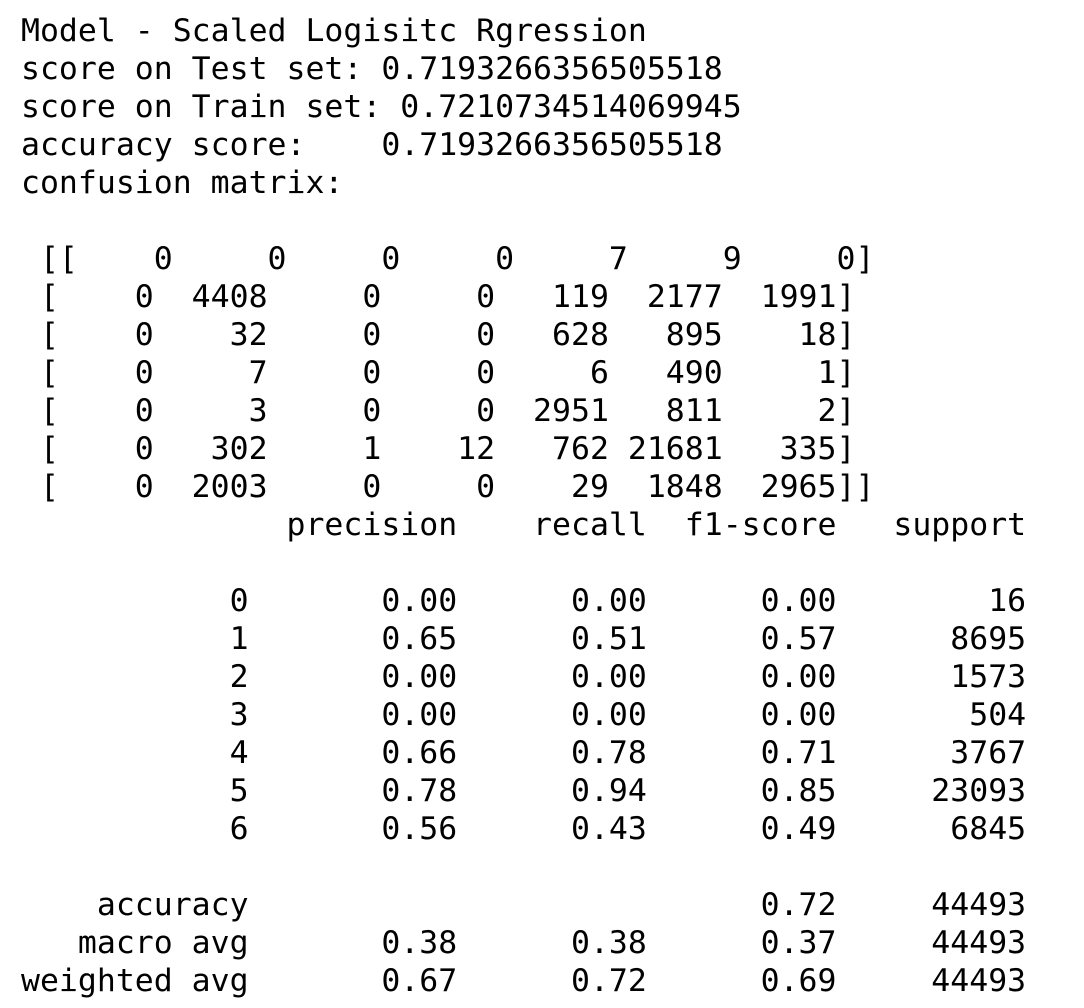  I want to click on report-row: 0 0.00 0.00 0.00 16, so click(524, 601).